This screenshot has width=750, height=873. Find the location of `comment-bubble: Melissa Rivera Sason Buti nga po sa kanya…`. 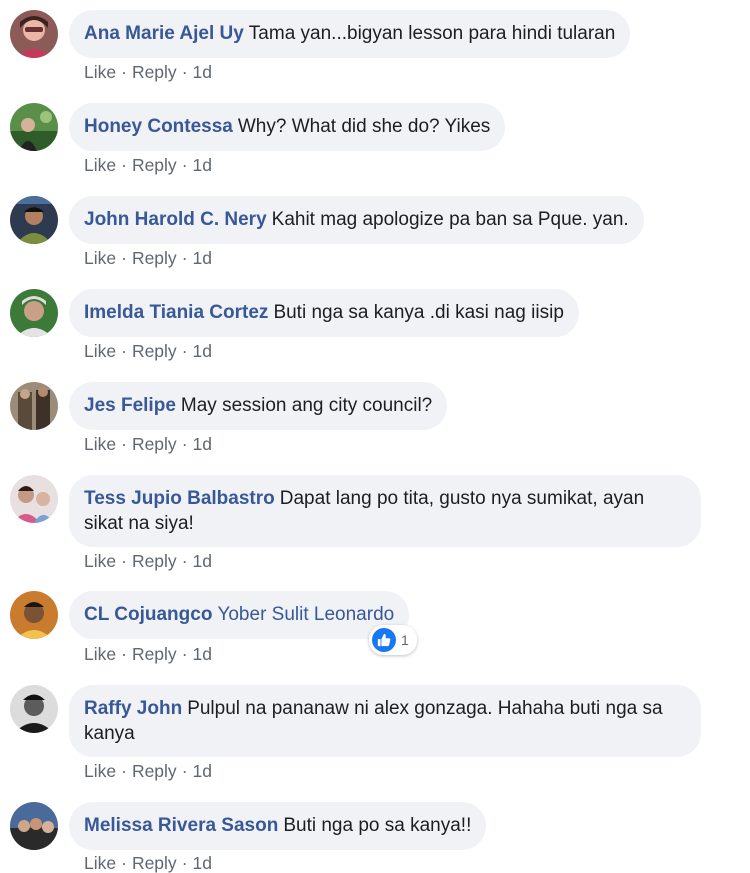

comment-bubble: Melissa Rivera Sason Buti nga po sa kanya… is located at coordinates (278, 826).